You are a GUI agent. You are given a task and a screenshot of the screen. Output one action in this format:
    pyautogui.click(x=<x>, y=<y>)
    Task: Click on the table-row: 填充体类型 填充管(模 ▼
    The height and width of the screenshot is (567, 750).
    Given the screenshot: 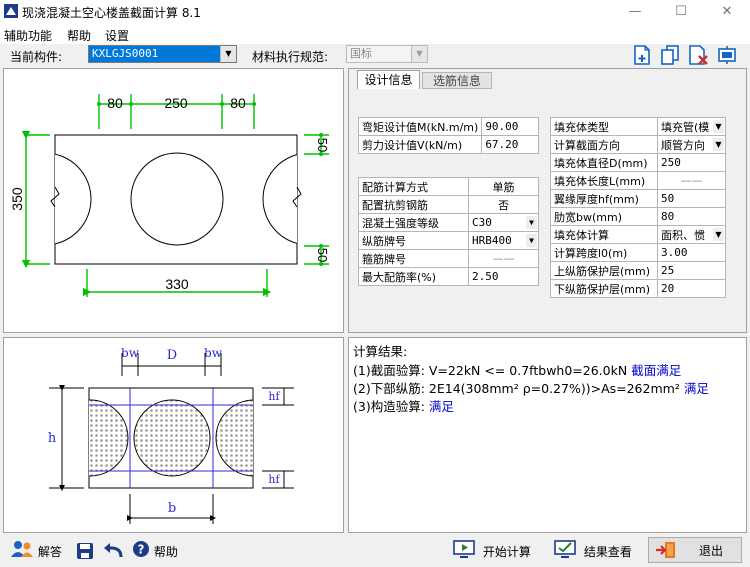 What is the action you would take?
    pyautogui.click(x=638, y=126)
    